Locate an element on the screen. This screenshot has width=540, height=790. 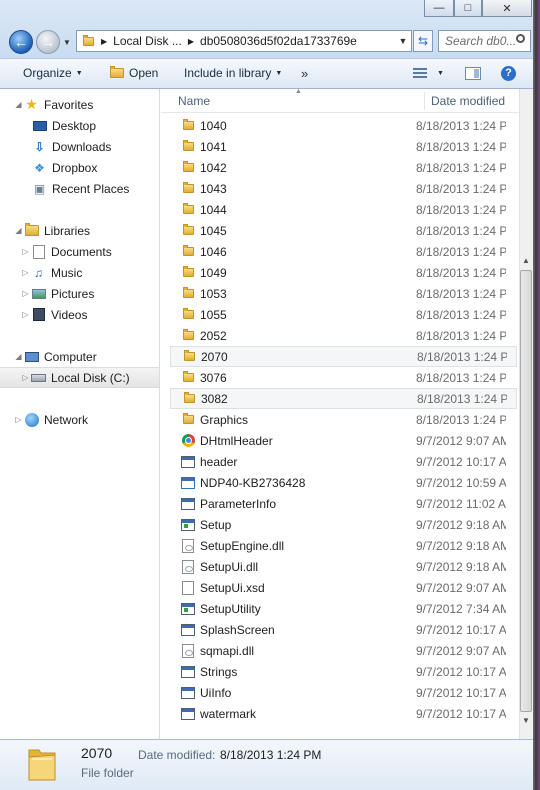
table-row: header 9/7/2012 10:17 A is located at coordinates (343, 461).